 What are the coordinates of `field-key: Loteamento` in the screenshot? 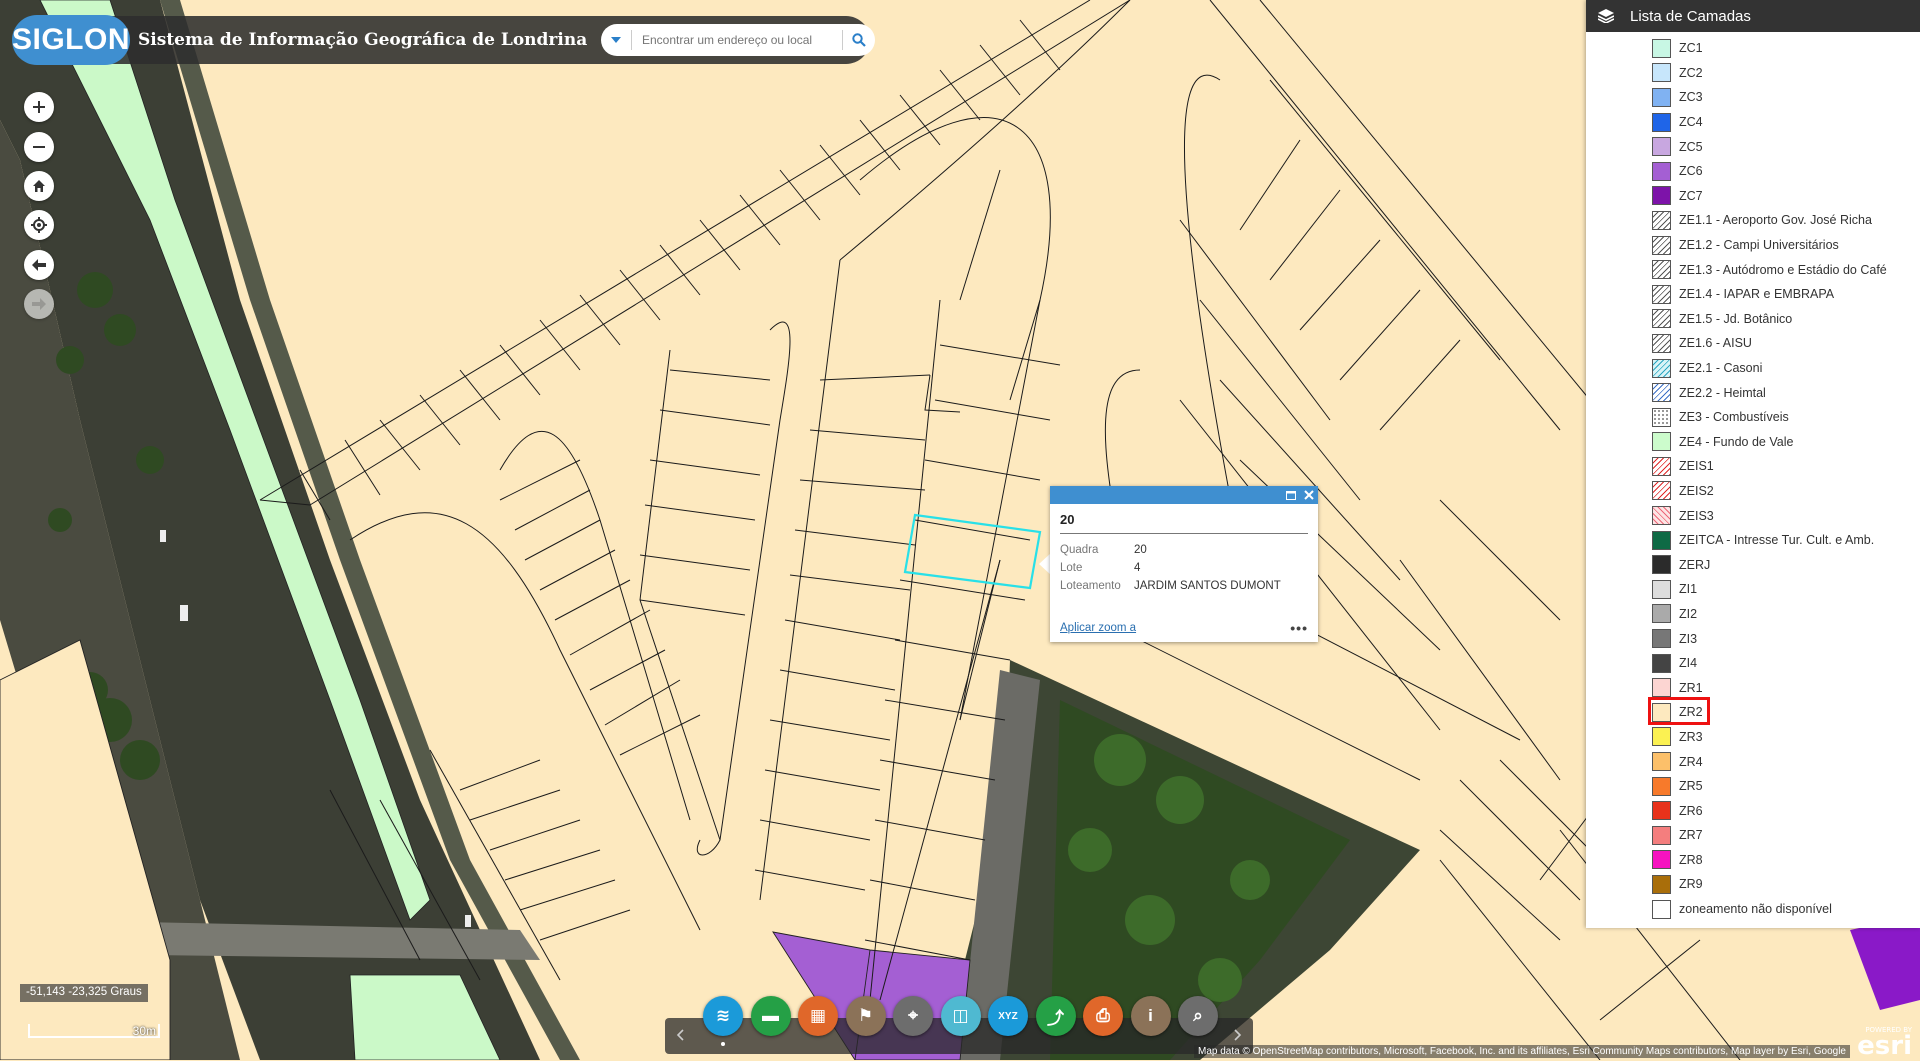 It's located at (1097, 586).